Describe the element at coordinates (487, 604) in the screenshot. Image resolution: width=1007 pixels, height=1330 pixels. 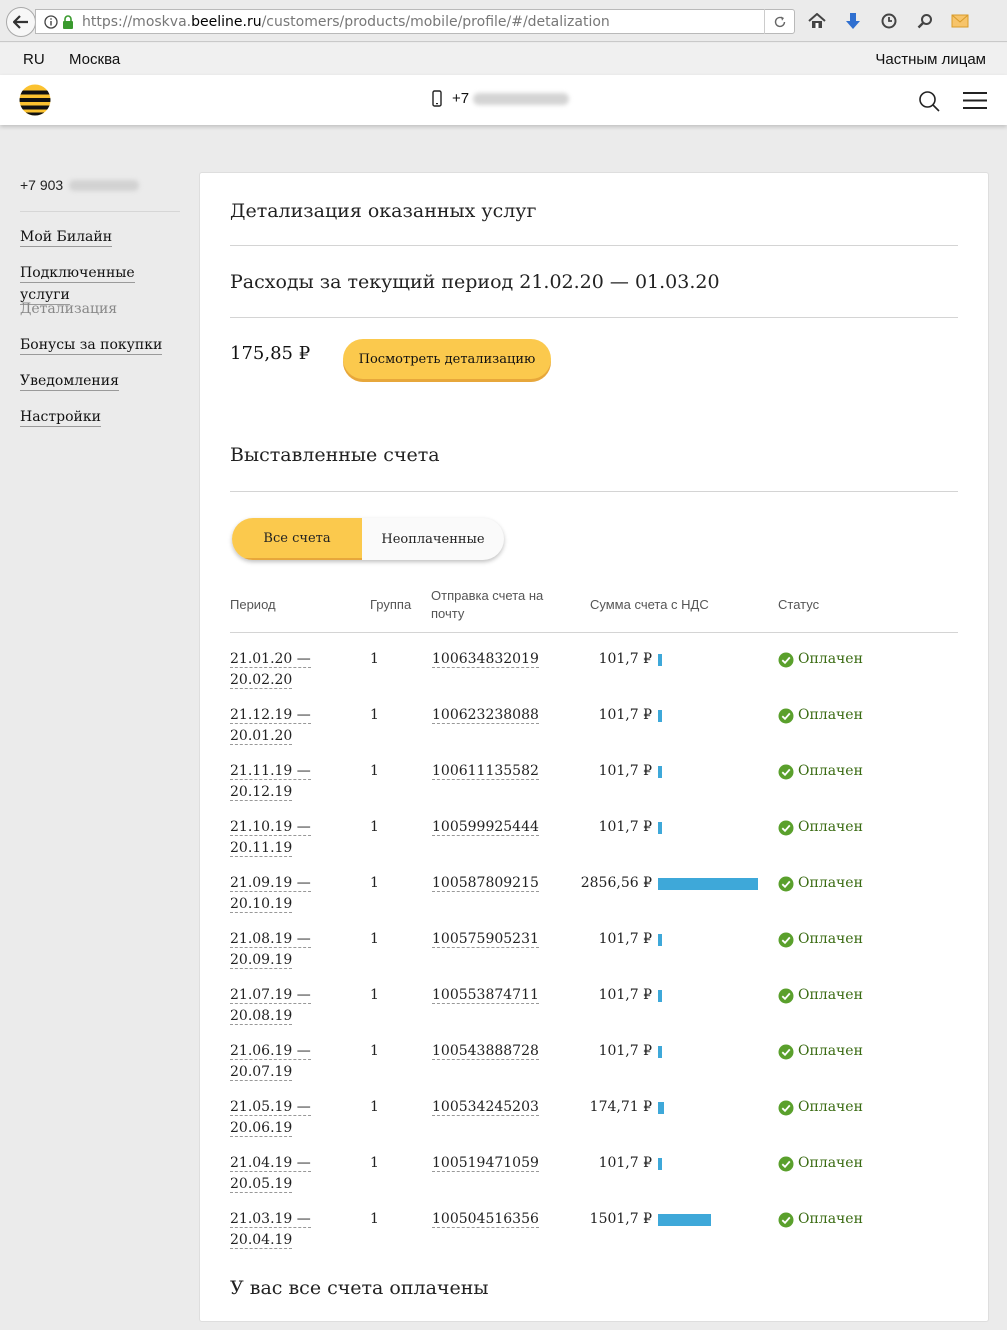
I see `column-header-email: Отправка счета на почту` at that location.